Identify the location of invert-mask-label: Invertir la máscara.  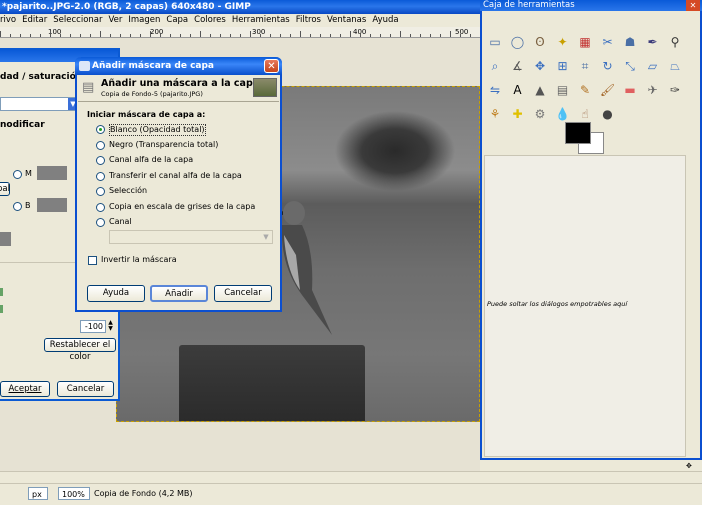
(139, 260).